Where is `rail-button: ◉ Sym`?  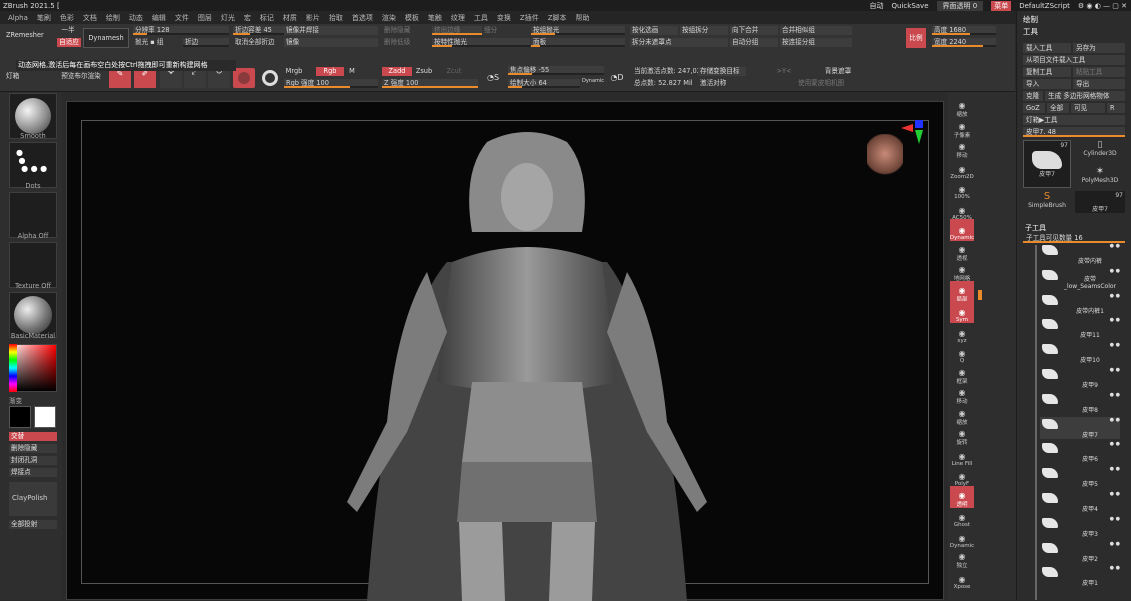 rail-button: ◉ Sym is located at coordinates (962, 312).